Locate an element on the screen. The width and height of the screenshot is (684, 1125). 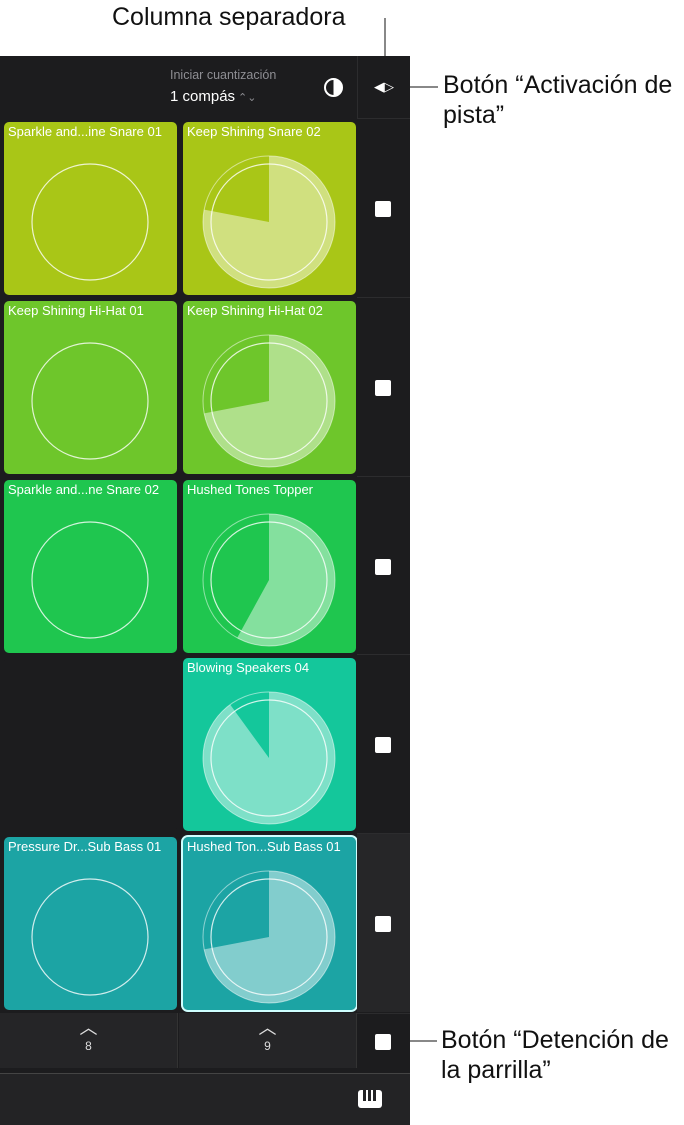
callout-track-activation: Botón “Activación de pista” is located at coordinates (558, 100).